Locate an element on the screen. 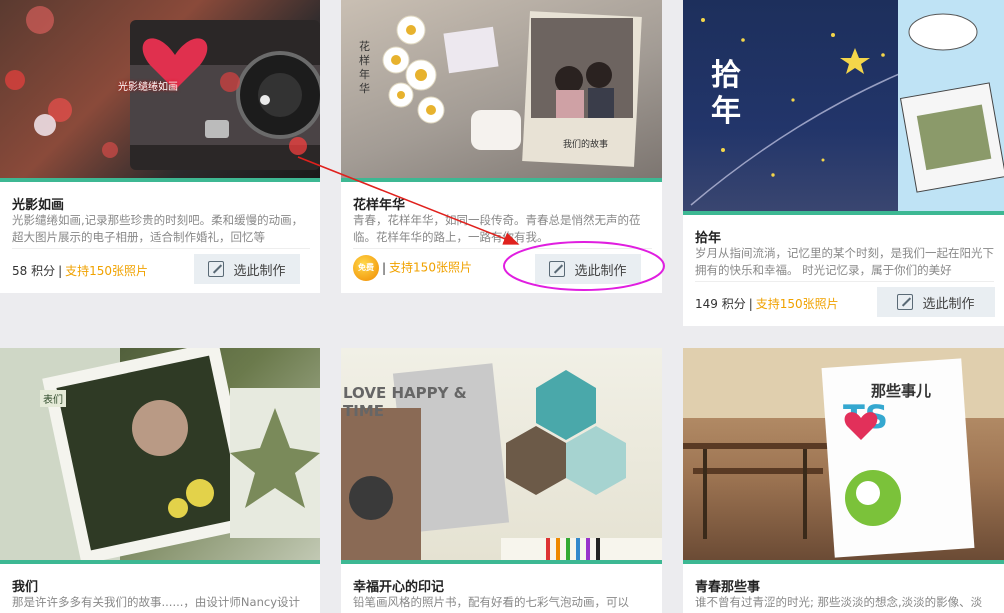  points-label: 58 积分 is located at coordinates (34, 271).